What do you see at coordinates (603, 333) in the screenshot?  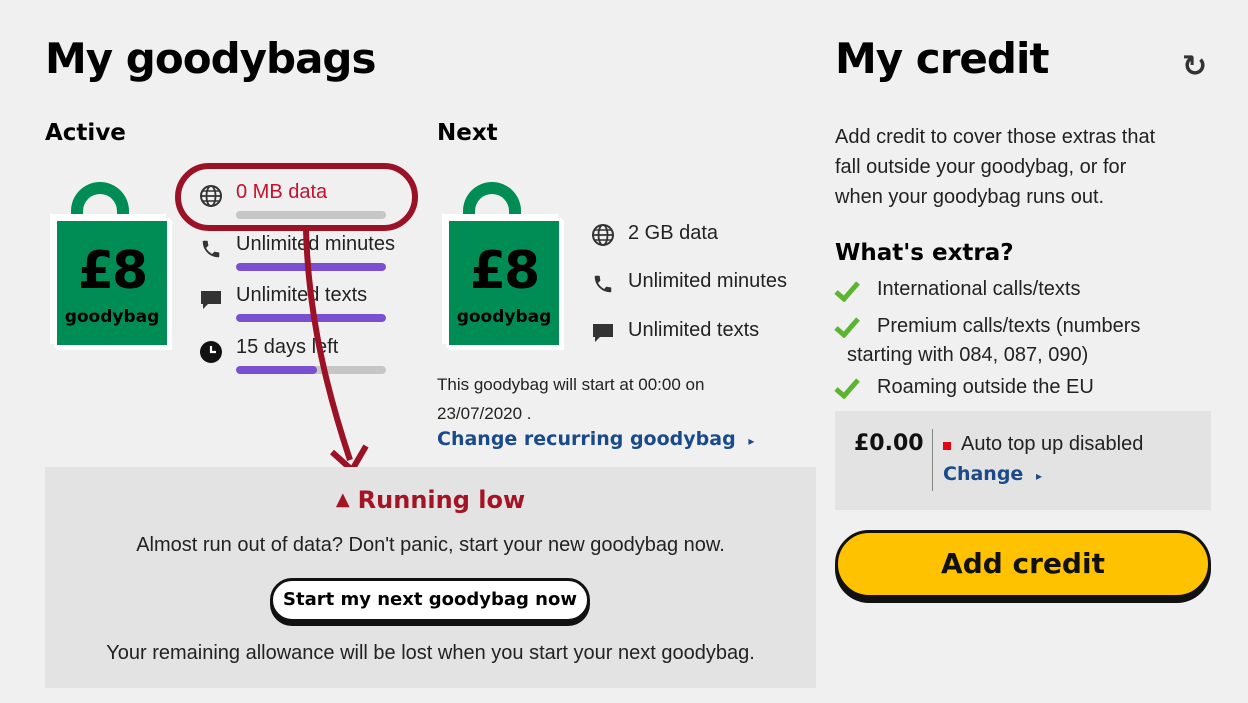 I see `speech-bubble-icon` at bounding box center [603, 333].